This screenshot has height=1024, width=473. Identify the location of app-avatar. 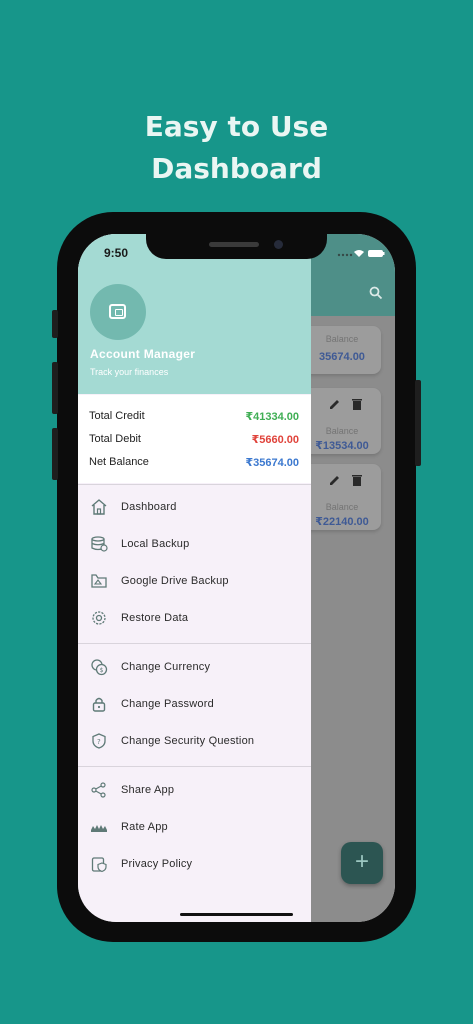
(118, 312).